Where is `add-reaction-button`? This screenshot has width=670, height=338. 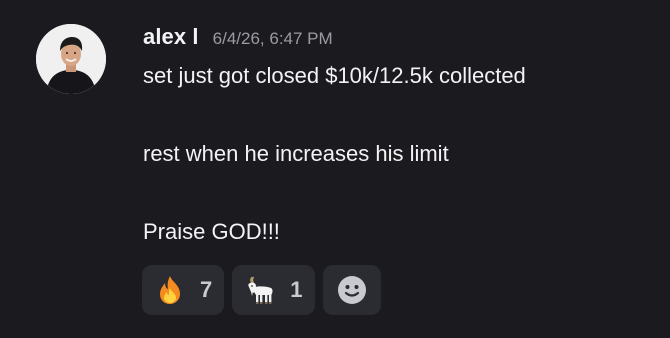 add-reaction-button is located at coordinates (351, 290).